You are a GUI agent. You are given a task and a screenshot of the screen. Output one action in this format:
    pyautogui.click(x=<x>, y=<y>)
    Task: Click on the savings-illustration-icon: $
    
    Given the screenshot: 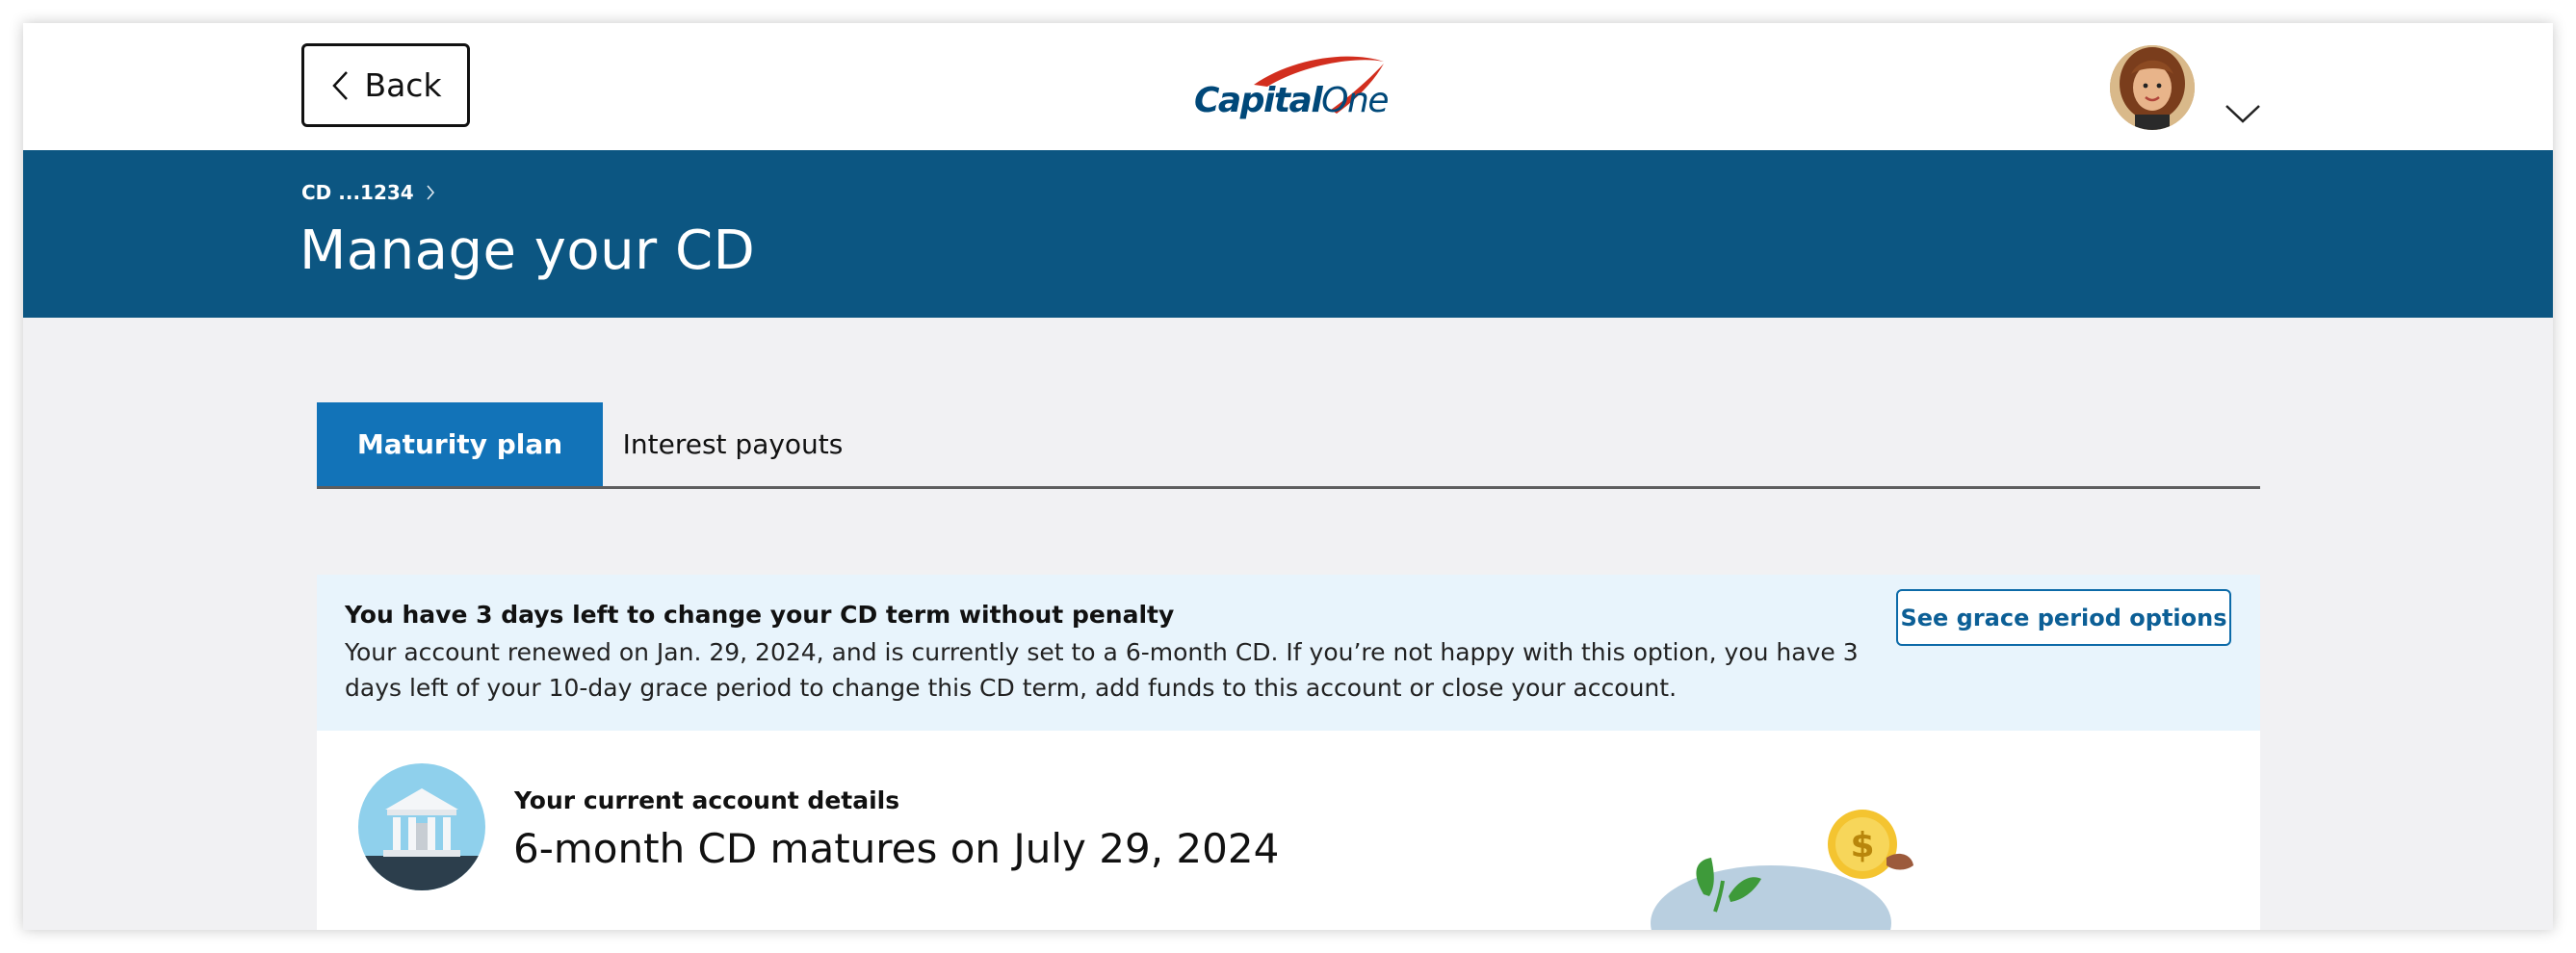 What is the action you would take?
    pyautogui.click(x=1782, y=870)
    